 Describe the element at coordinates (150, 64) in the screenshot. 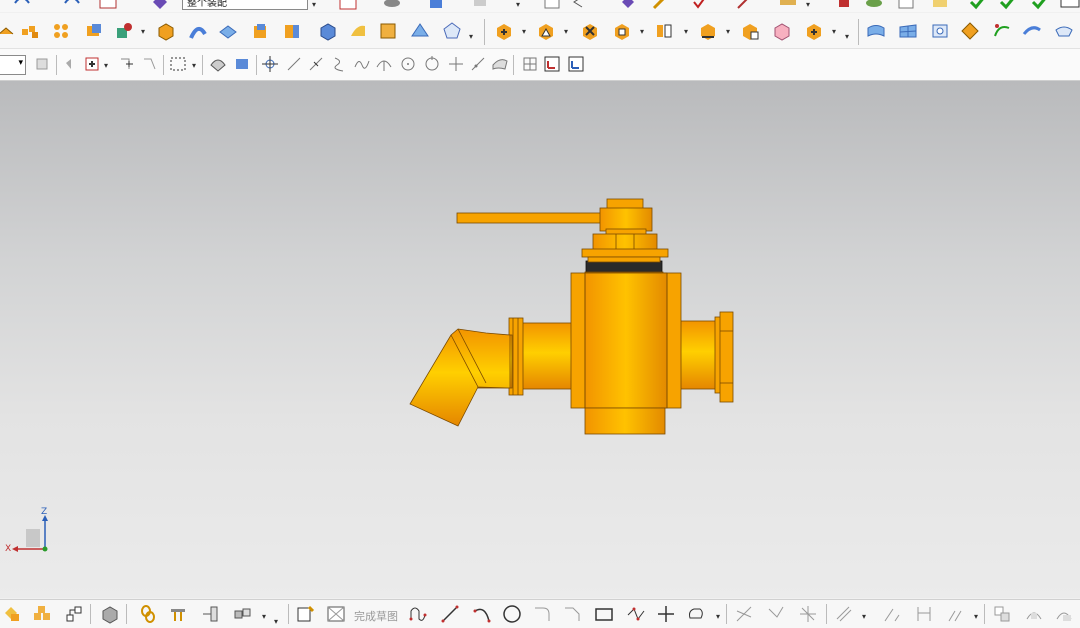

I see `select-curve-icon` at that location.